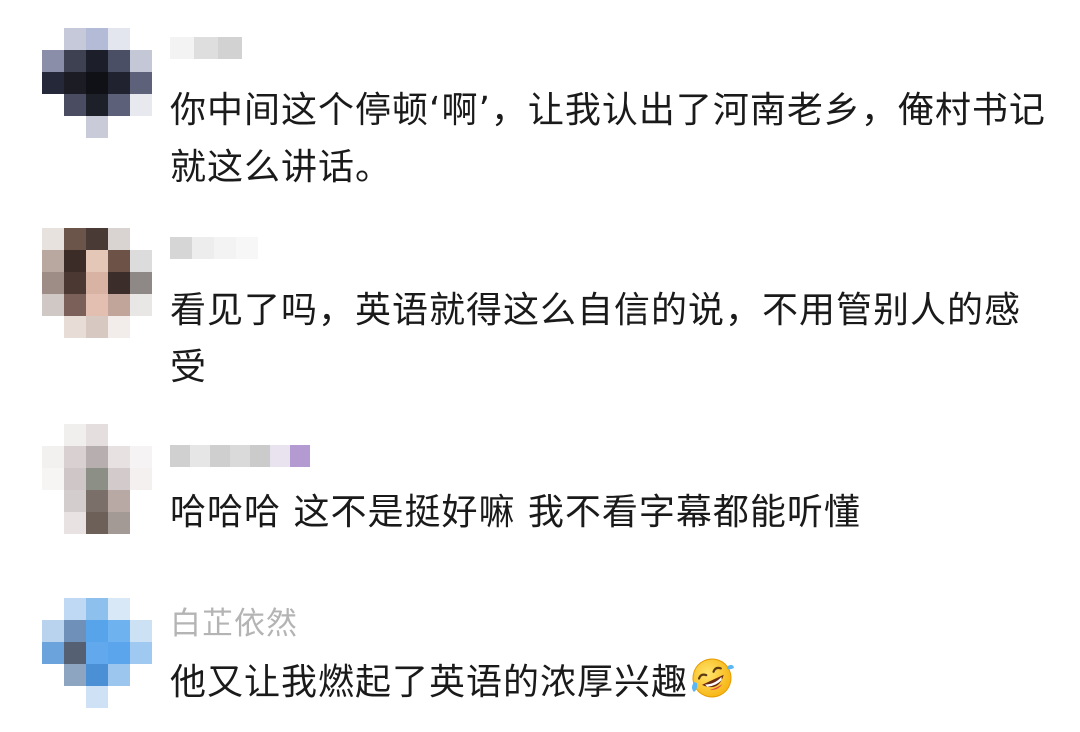  What do you see at coordinates (608, 139) in the screenshot?
I see `comment-text: 你中间这个停顿‘啊’，让我认出了河南老乡，俺村书记就这么讲话。` at bounding box center [608, 139].